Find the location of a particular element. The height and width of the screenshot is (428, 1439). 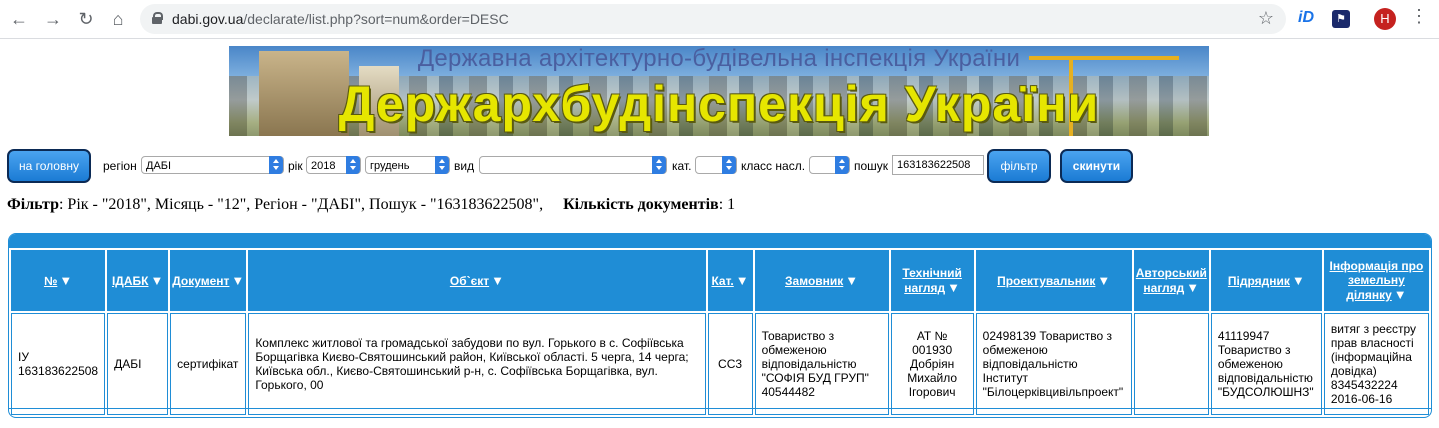

month-select: грудень is located at coordinates (407, 165).